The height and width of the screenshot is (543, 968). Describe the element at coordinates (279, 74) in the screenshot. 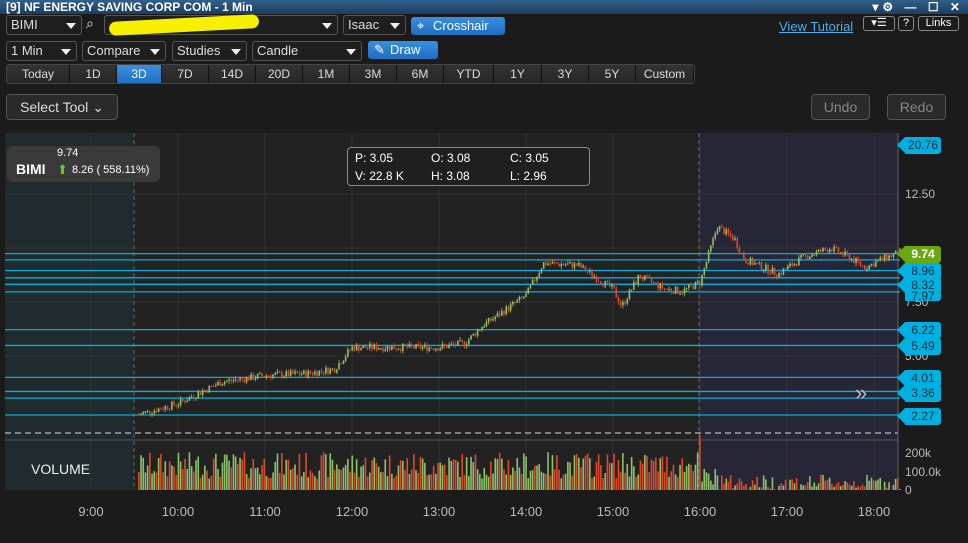

I see `range-tab-20d: 20D` at that location.